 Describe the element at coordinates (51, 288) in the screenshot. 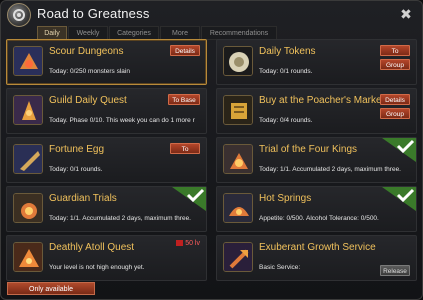

I see `only-available-button: Only available` at that location.